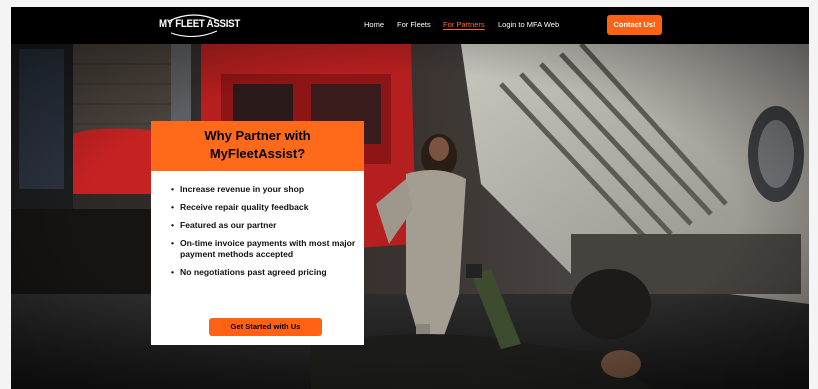 Image resolution: width=818 pixels, height=389 pixels. I want to click on benefit-item: No negotiations past agreed pricing, so click(265, 272).